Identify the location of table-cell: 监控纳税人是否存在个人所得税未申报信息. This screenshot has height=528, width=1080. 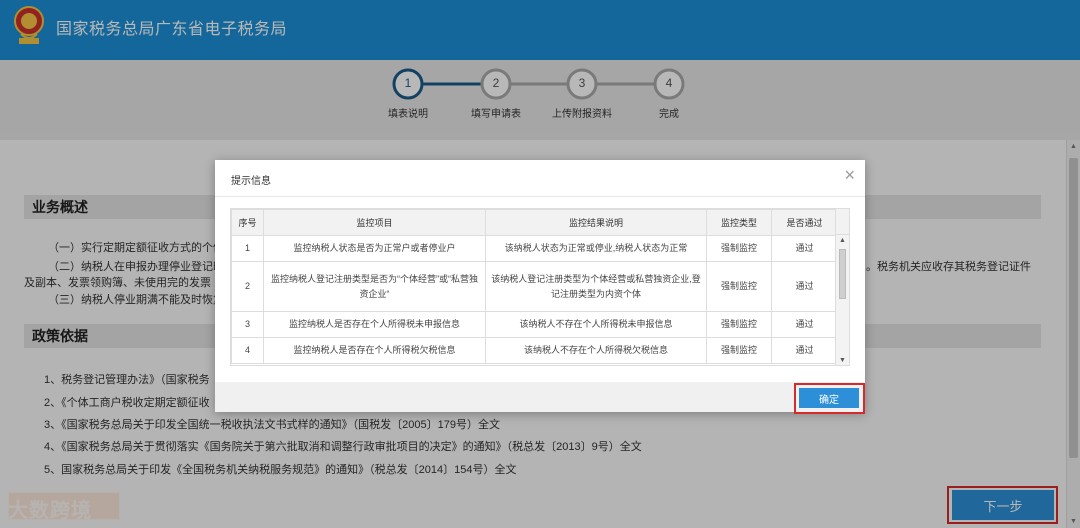
(374, 324).